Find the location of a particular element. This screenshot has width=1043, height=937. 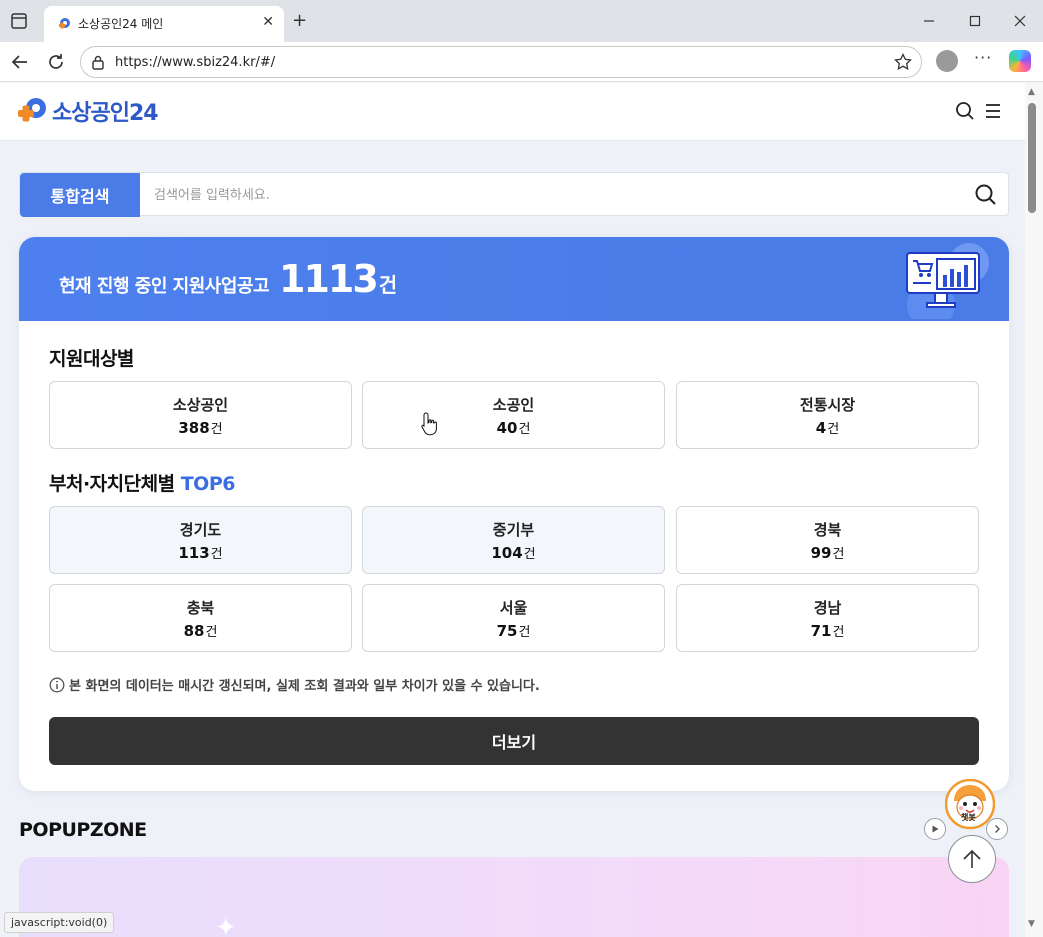

summary-count: 1113 is located at coordinates (329, 279).